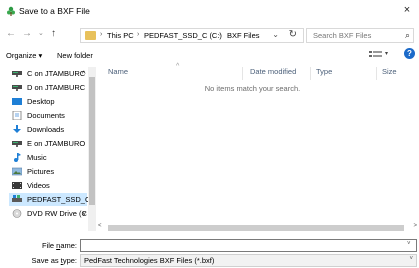 The height and width of the screenshot is (268, 419). Describe the element at coordinates (17, 185) in the screenshot. I see `videos-icon` at that location.